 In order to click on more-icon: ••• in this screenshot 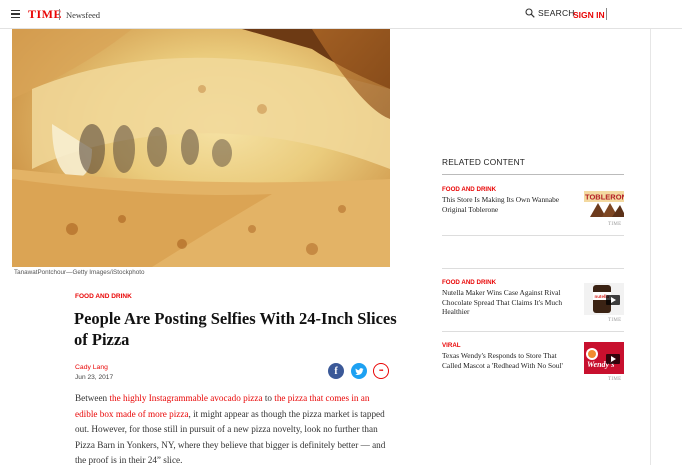, I will do `click(381, 371)`.